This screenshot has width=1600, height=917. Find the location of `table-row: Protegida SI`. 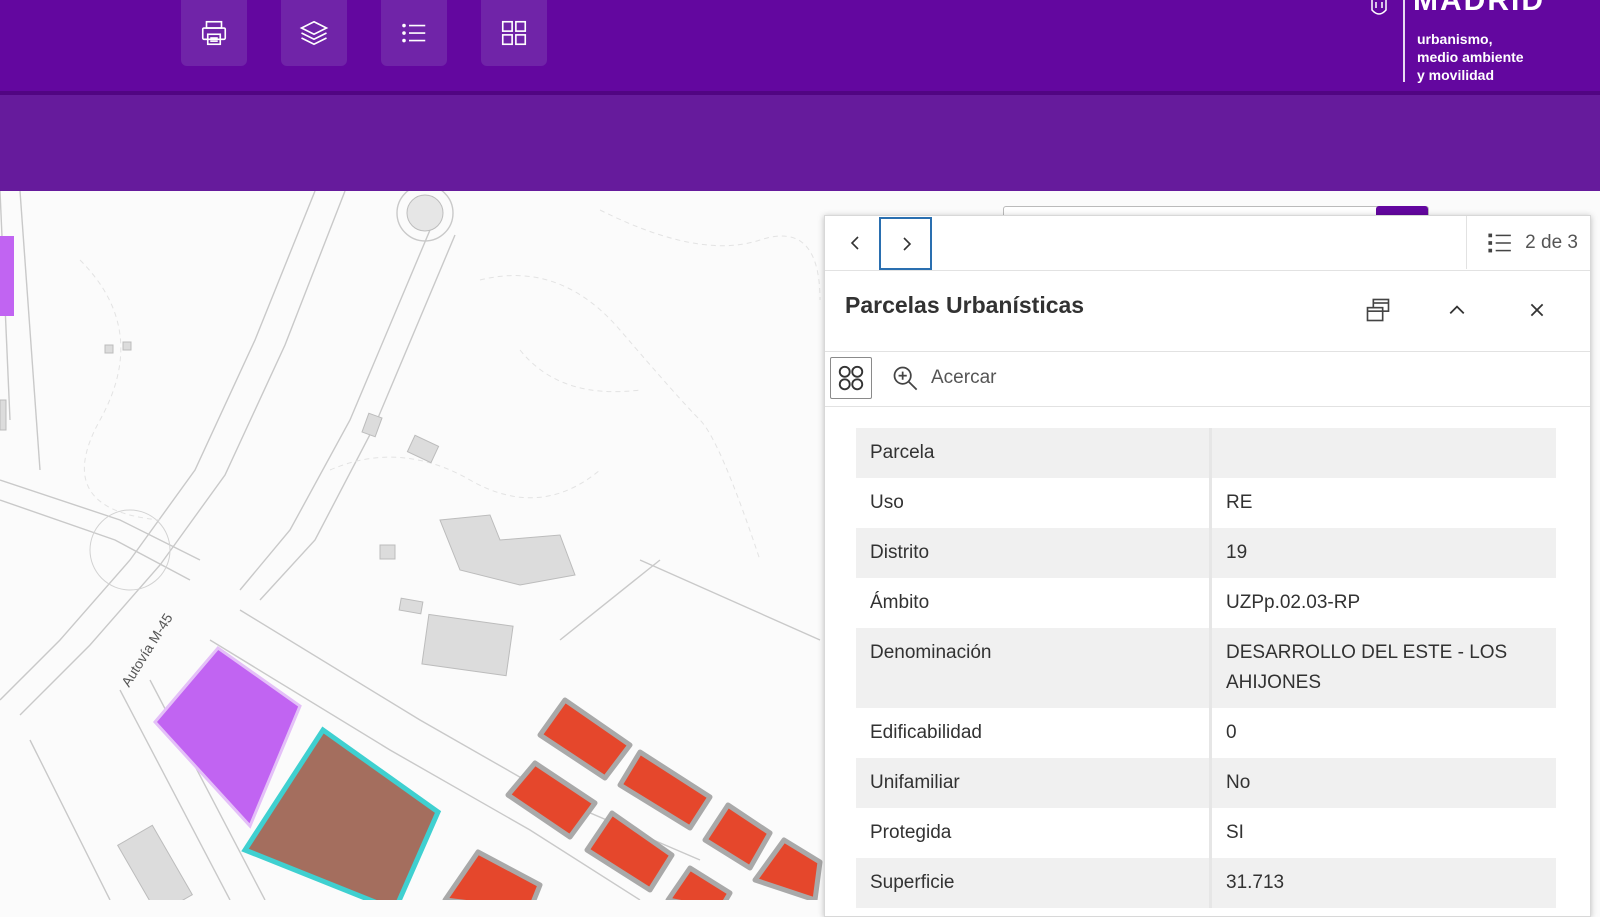

table-row: Protegida SI is located at coordinates (1206, 833).